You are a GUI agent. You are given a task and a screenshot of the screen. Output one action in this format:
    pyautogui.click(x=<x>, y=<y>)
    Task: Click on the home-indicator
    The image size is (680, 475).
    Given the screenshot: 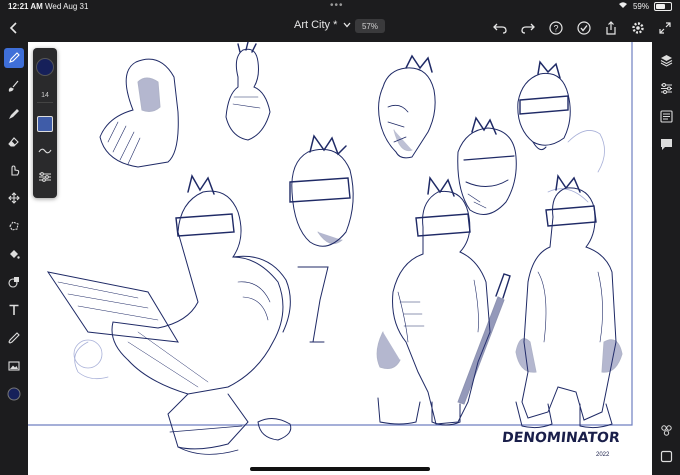 What is the action you would take?
    pyautogui.click(x=340, y=469)
    